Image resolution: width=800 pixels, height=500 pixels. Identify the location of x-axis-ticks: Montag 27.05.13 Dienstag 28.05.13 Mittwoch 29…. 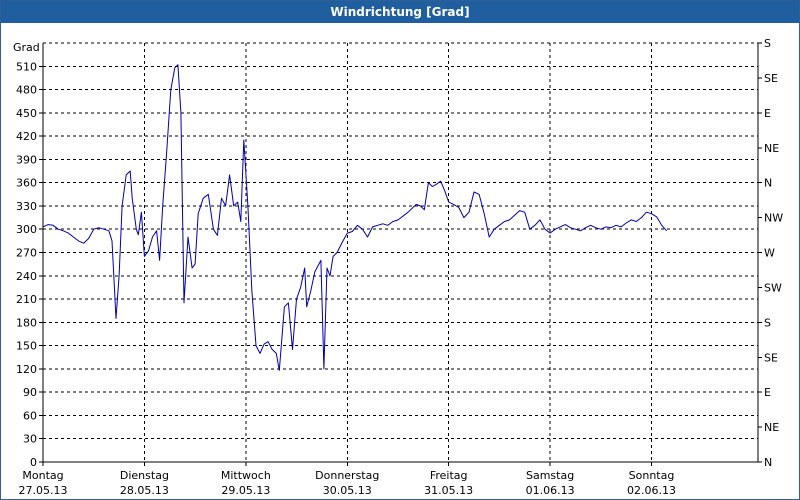
(347, 479).